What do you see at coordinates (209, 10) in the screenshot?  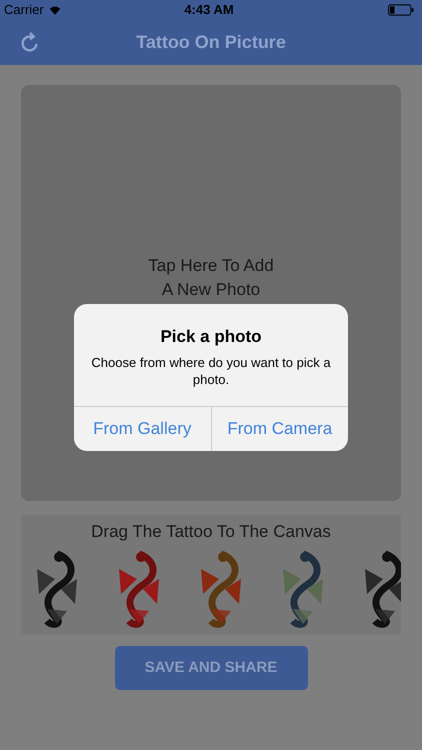 I see `clock-time: 4:43 AM` at bounding box center [209, 10].